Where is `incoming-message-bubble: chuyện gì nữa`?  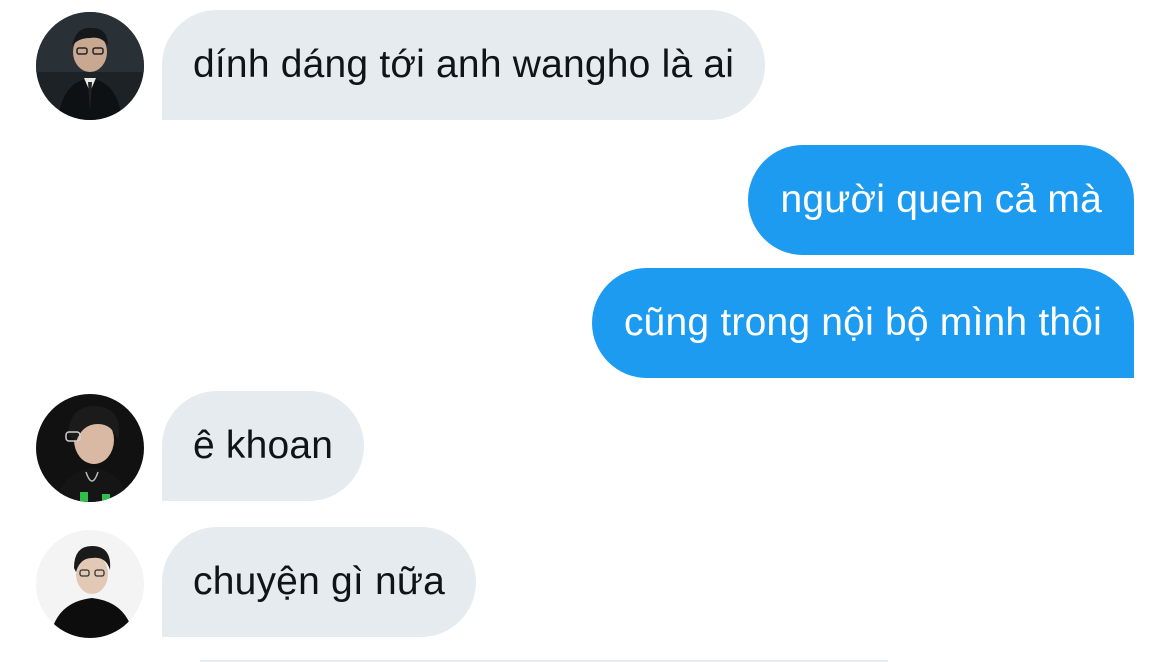
incoming-message-bubble: chuyện gì nữa is located at coordinates (319, 582).